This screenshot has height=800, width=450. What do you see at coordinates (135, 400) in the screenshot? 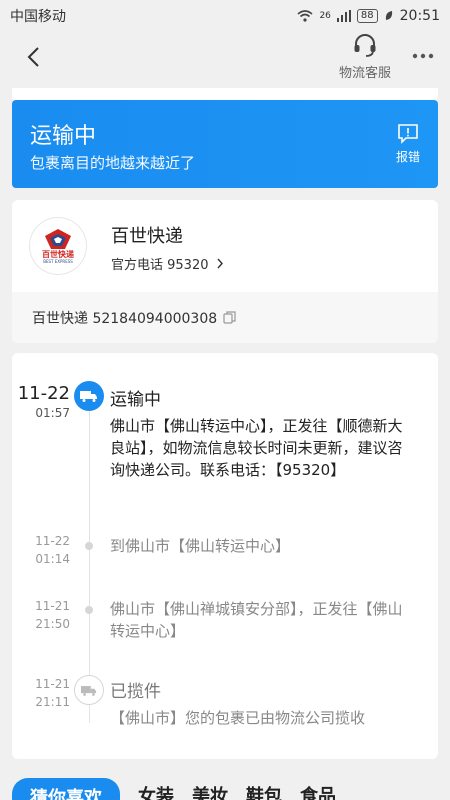
I see `event-status: 运输中` at bounding box center [135, 400].